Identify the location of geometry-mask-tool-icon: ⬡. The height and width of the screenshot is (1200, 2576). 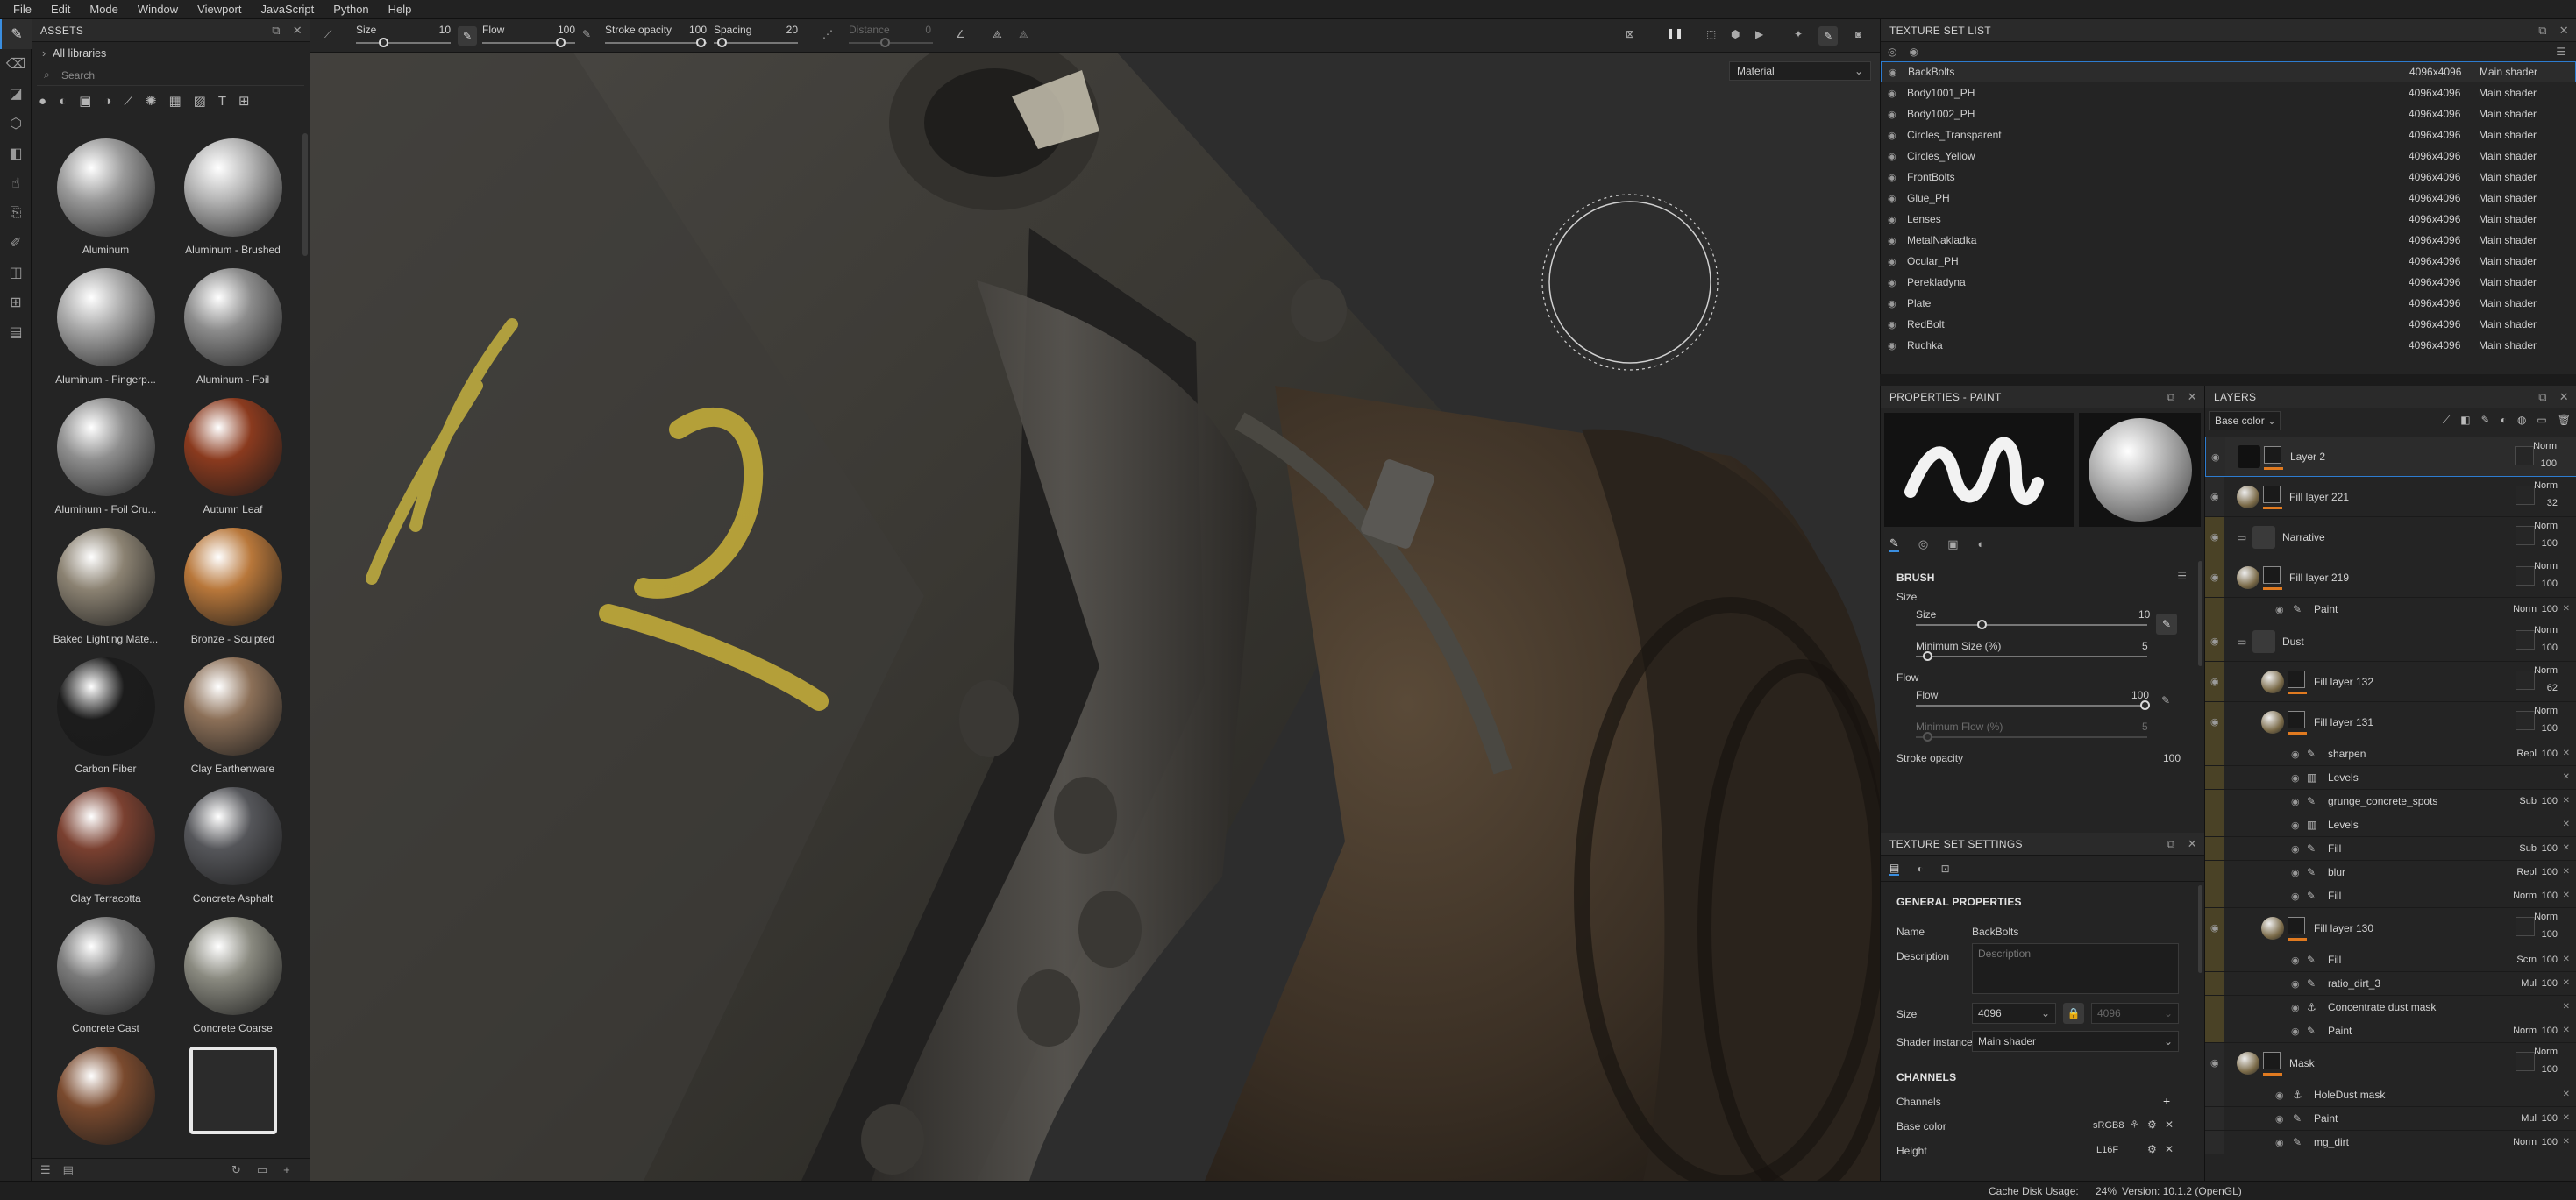
(16, 123).